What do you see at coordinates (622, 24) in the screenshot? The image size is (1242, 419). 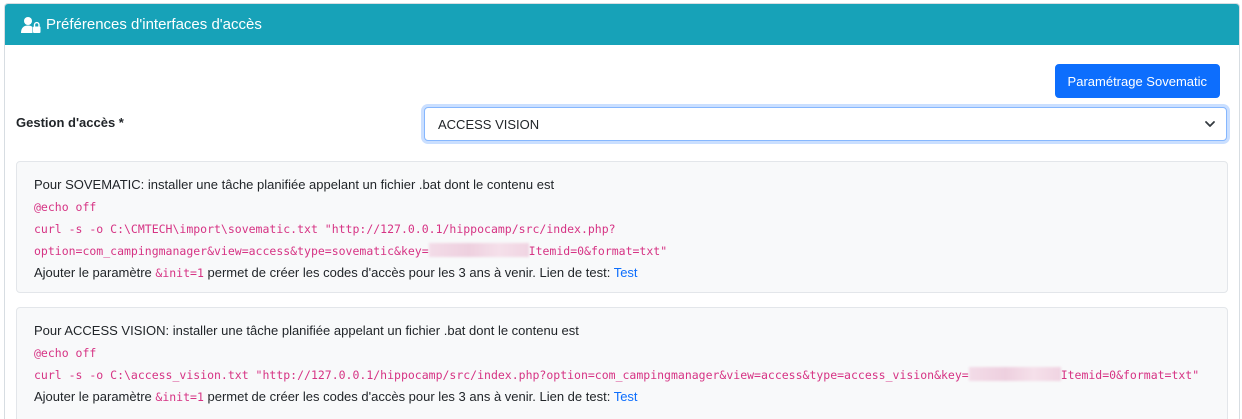 I see `card-header: Préférences d'interfaces d'accès` at bounding box center [622, 24].